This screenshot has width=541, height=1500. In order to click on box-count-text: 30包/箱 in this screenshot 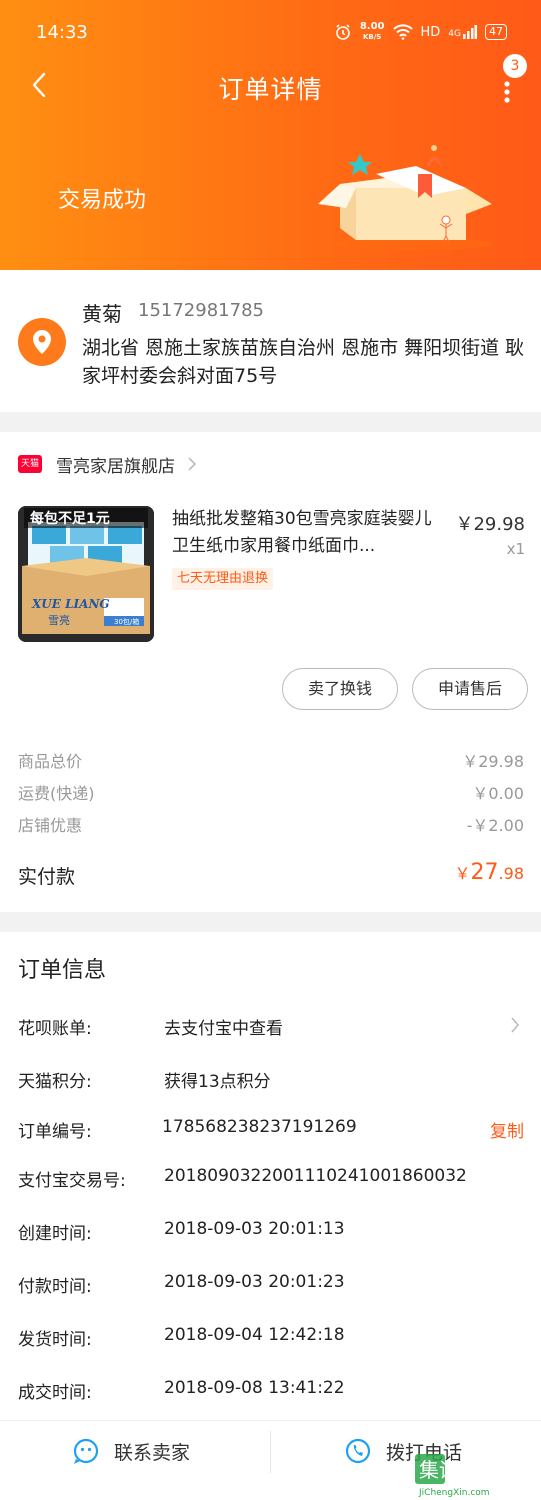, I will do `click(126, 621)`.